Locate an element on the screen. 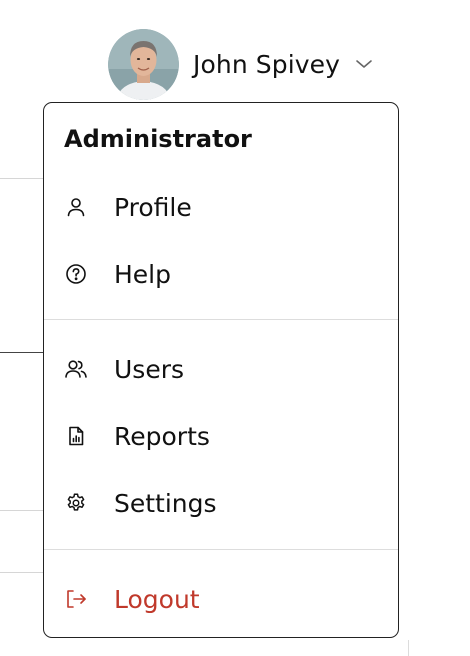  chevron-down-icon is located at coordinates (364, 64).